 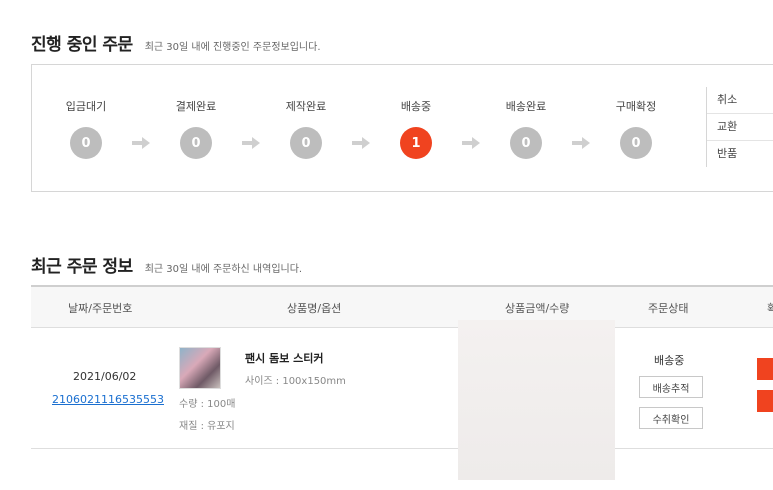 I want to click on header-date-order: 날짜/주문번호, so click(x=100, y=308).